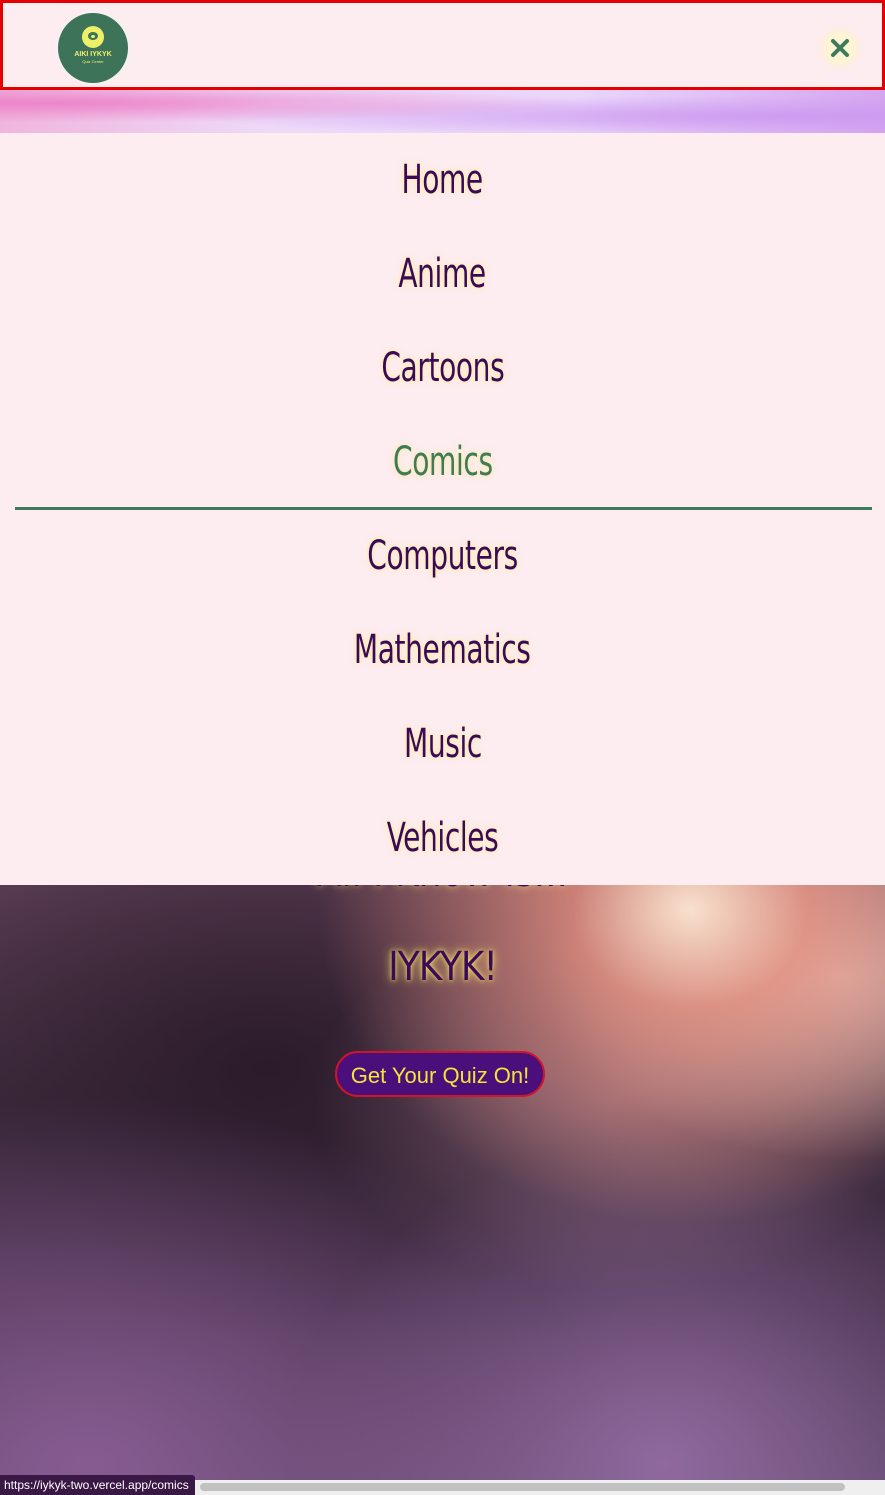 Image resolution: width=885 pixels, height=1495 pixels. I want to click on site-header: AIKI IYKYK Quiz Center, so click(442, 45).